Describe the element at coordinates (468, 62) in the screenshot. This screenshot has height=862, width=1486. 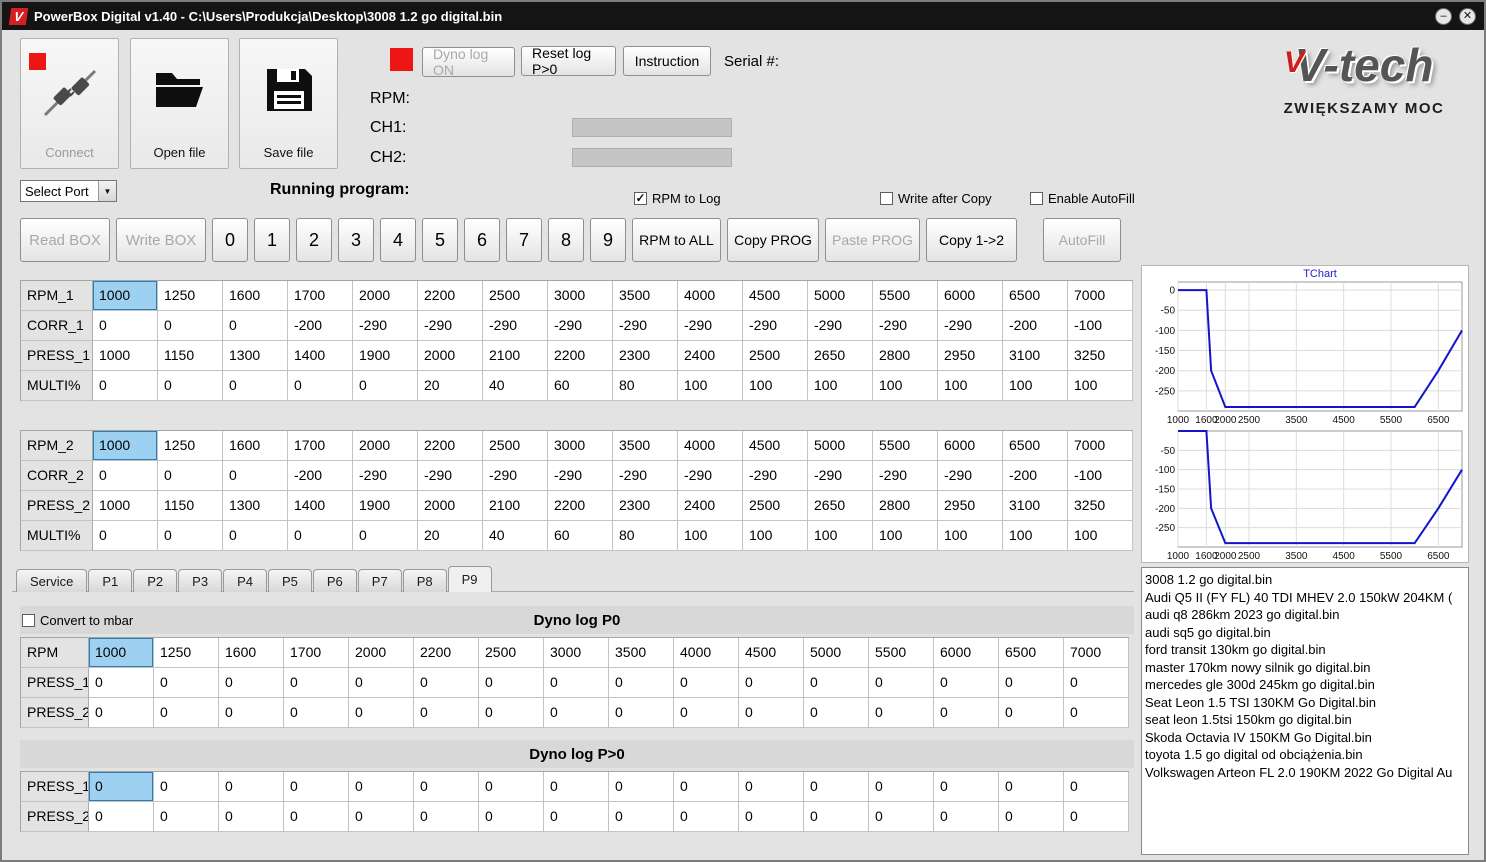
I see `dyno-log-on-button: Dyno log ON` at that location.